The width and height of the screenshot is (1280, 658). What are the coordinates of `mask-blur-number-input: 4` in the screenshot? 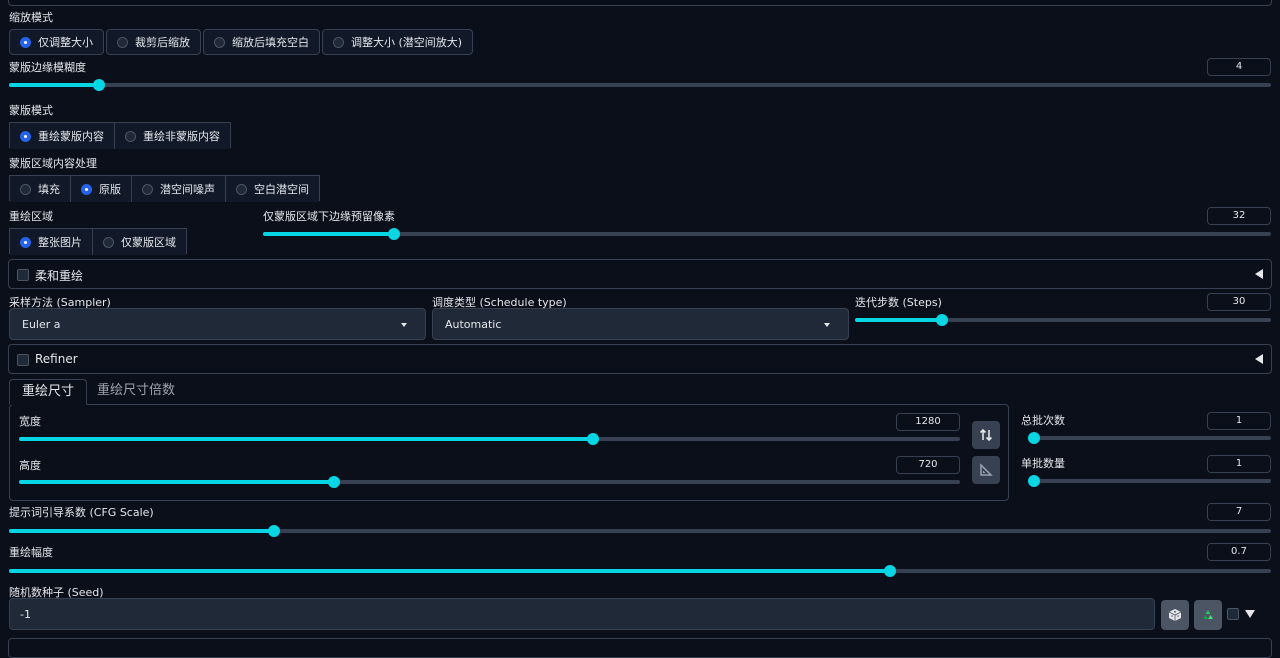 It's located at (1239, 67).